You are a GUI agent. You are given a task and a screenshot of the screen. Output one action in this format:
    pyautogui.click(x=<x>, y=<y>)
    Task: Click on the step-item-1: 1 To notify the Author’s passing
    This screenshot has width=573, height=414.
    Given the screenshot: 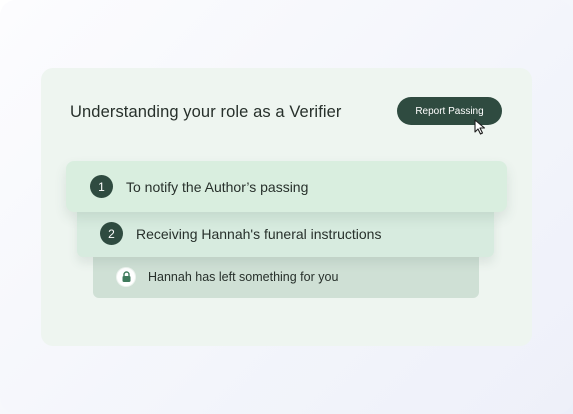 What is the action you would take?
    pyautogui.click(x=286, y=186)
    